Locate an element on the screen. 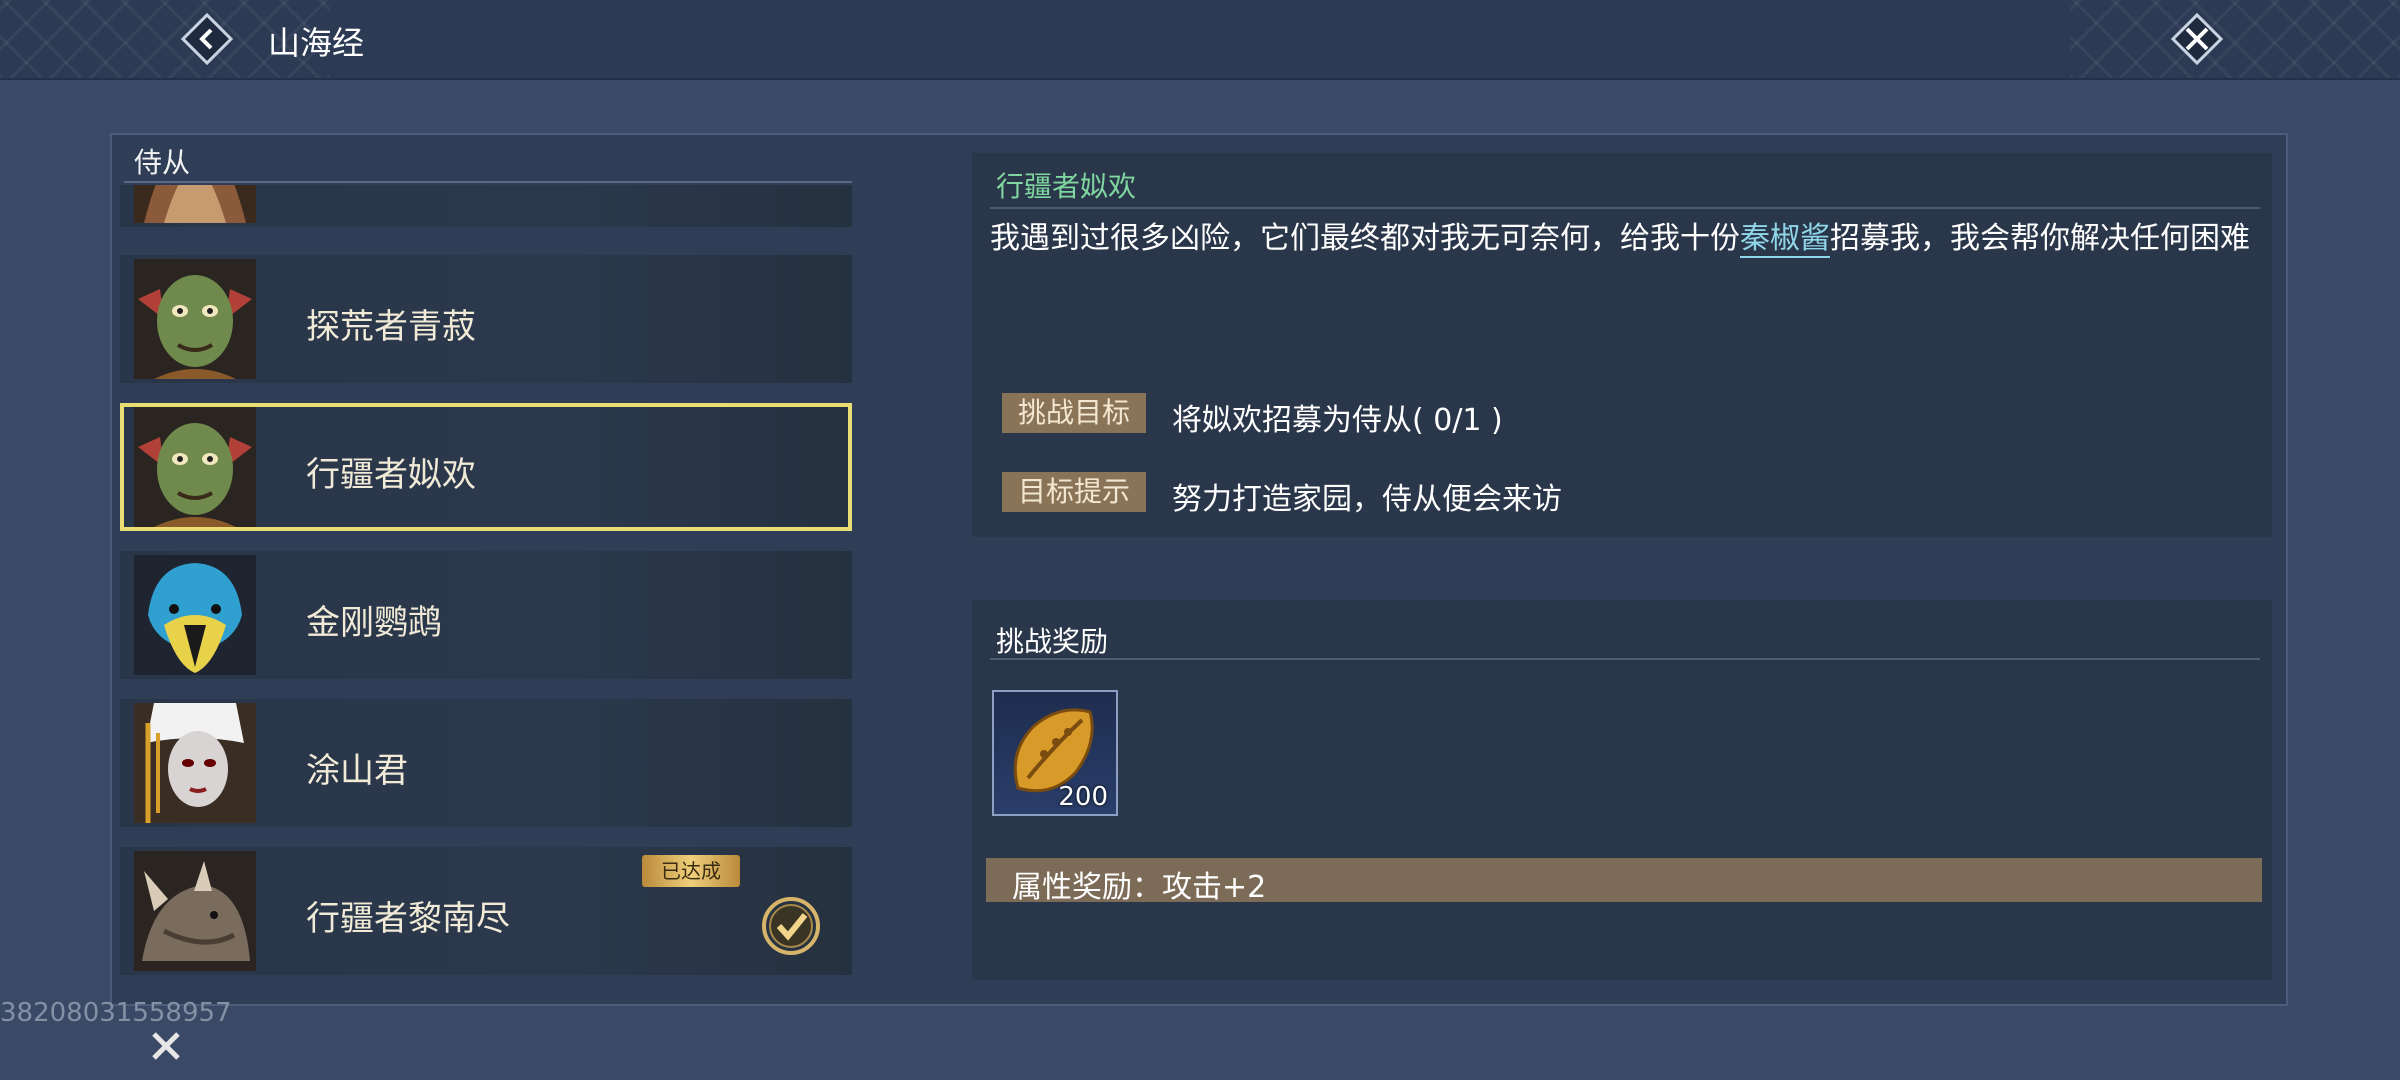 This screenshot has width=2400, height=1080. top-bar: 山海经 is located at coordinates (1200, 40).